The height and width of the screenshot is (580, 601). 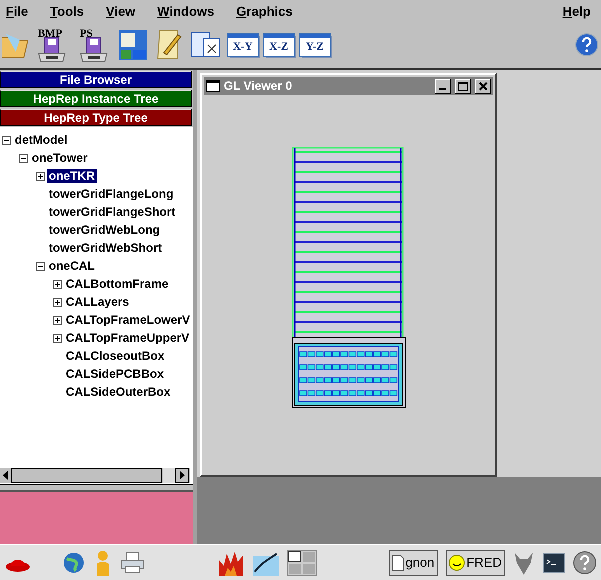 What do you see at coordinates (456, 562) in the screenshot?
I see `smiley-icon` at bounding box center [456, 562].